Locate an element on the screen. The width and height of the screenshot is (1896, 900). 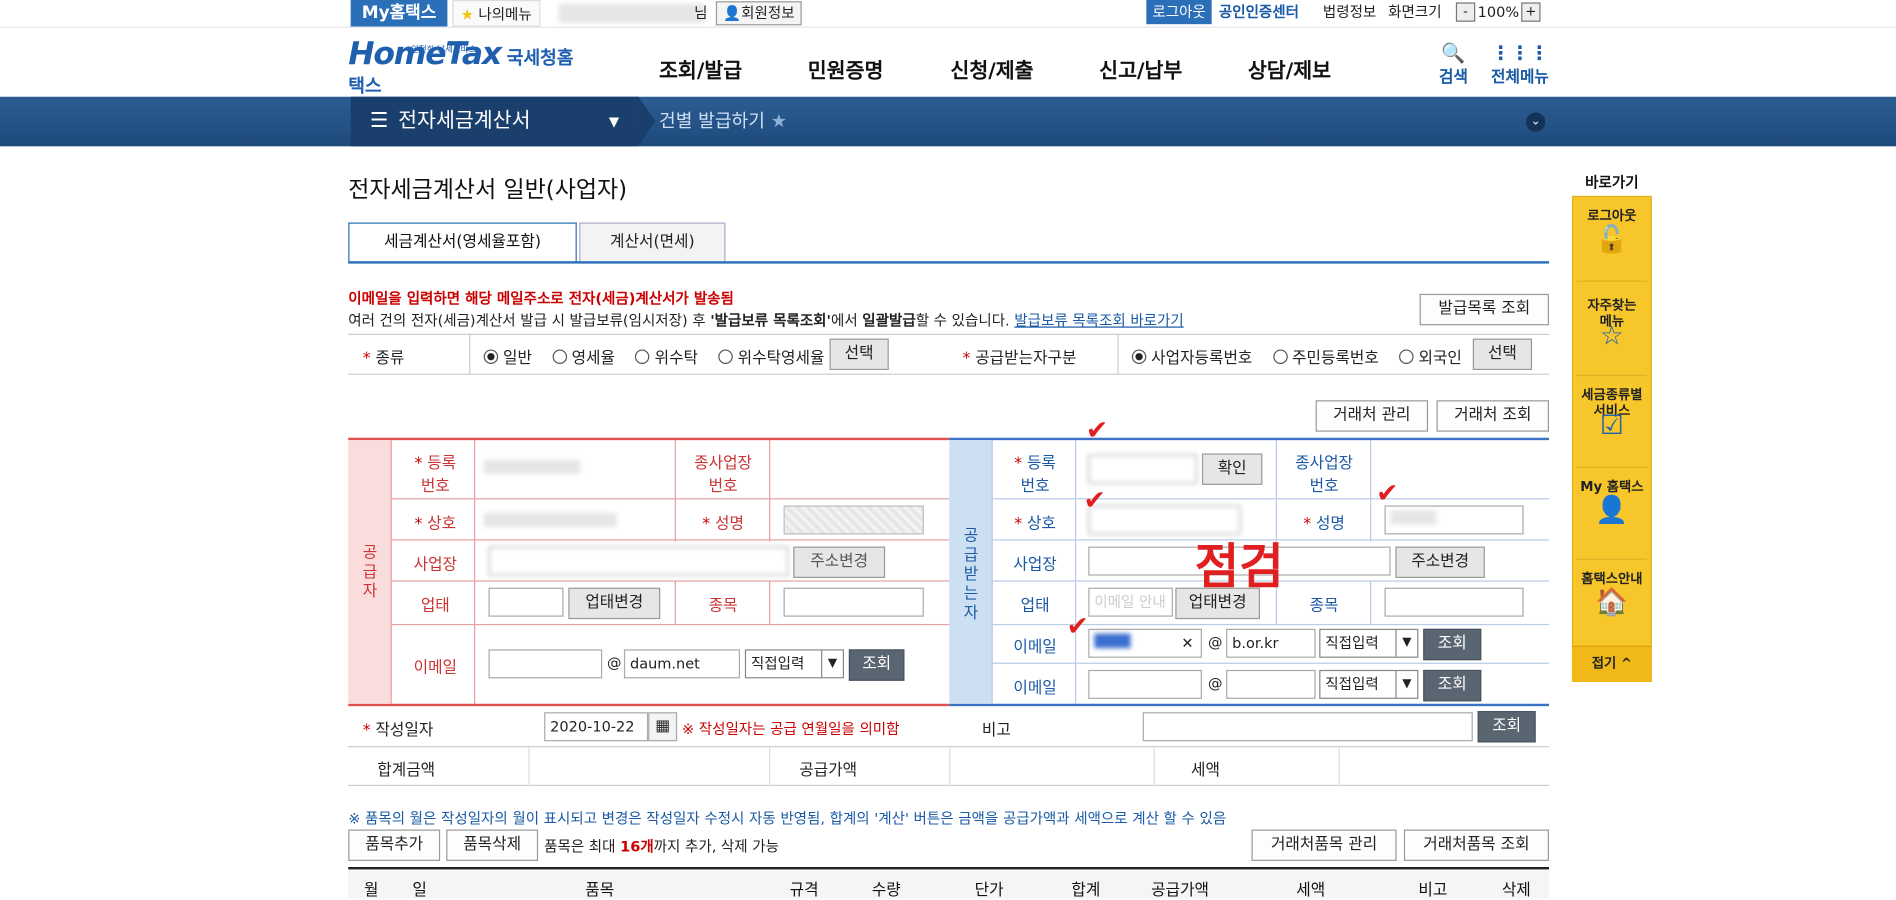
quick-logout: 로그아웃 🔓 is located at coordinates (1612, 231).